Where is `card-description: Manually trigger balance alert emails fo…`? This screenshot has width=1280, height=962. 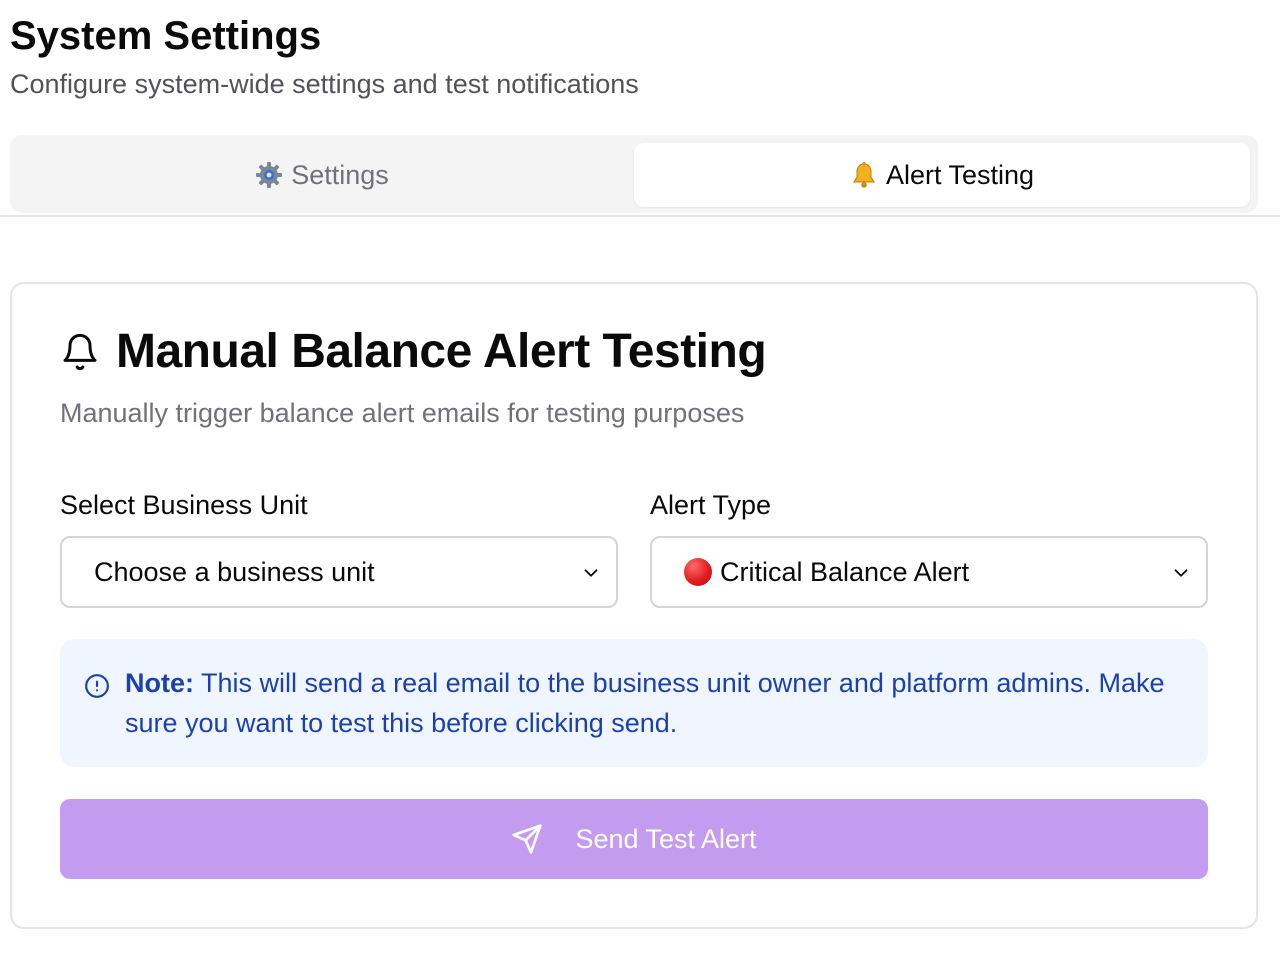 card-description: Manually trigger balance alert emails fo… is located at coordinates (402, 413).